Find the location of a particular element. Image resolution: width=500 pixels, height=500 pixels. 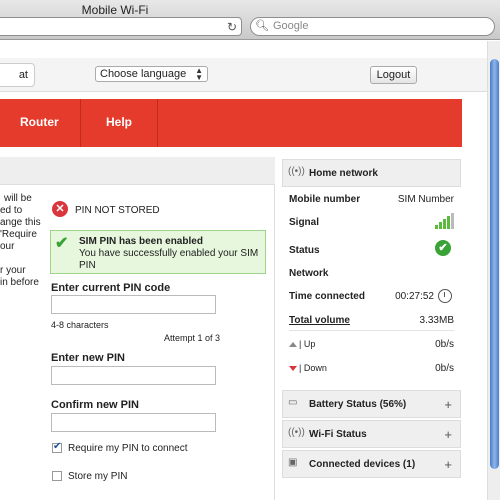

store-pin-checkbox is located at coordinates (57, 476).